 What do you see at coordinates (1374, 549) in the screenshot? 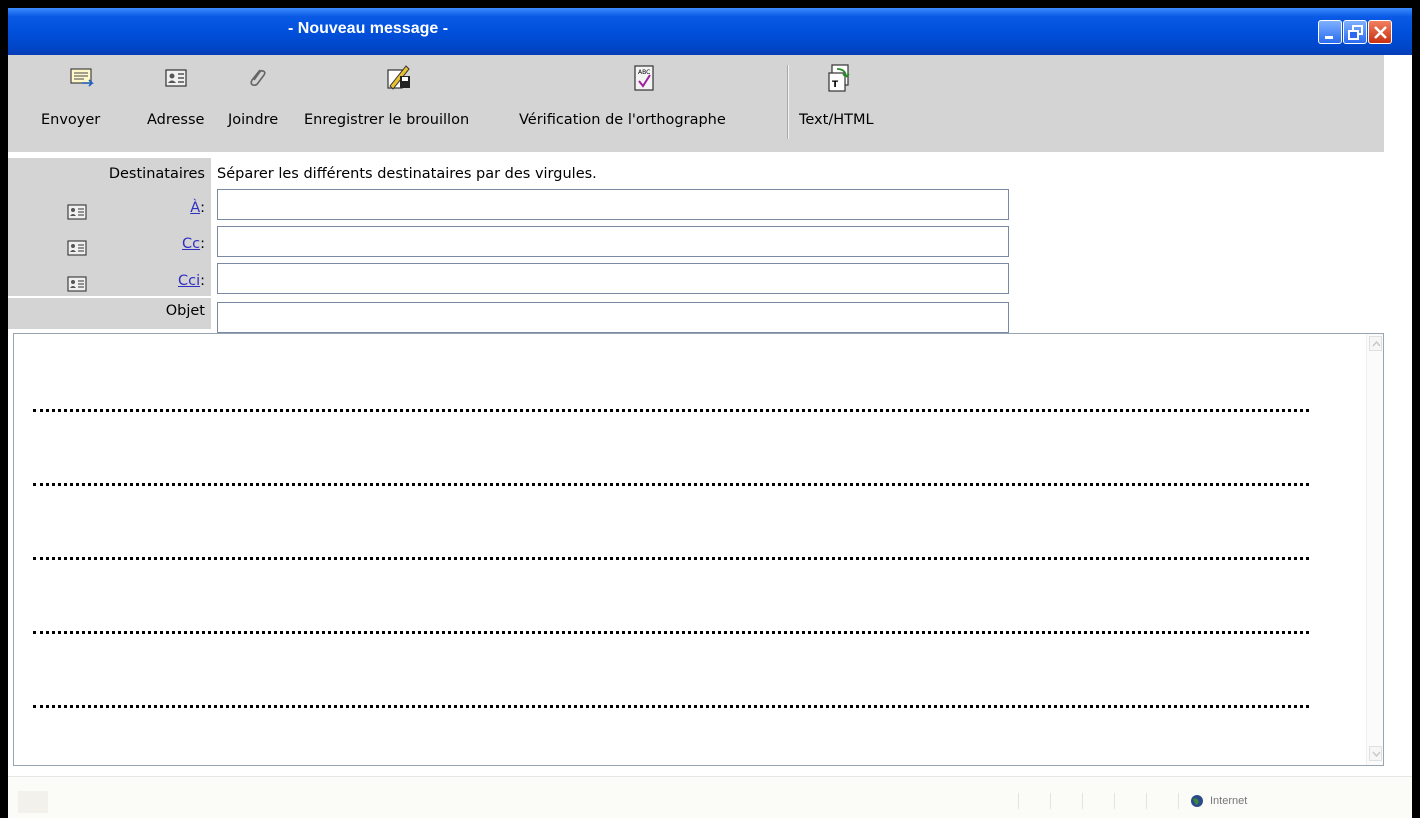
I see `vertical-scrollbar` at bounding box center [1374, 549].